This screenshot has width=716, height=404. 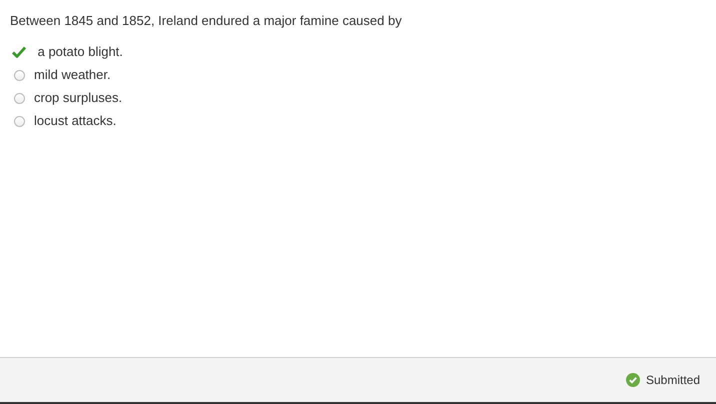 What do you see at coordinates (673, 380) in the screenshot?
I see `status-label: Submitted` at bounding box center [673, 380].